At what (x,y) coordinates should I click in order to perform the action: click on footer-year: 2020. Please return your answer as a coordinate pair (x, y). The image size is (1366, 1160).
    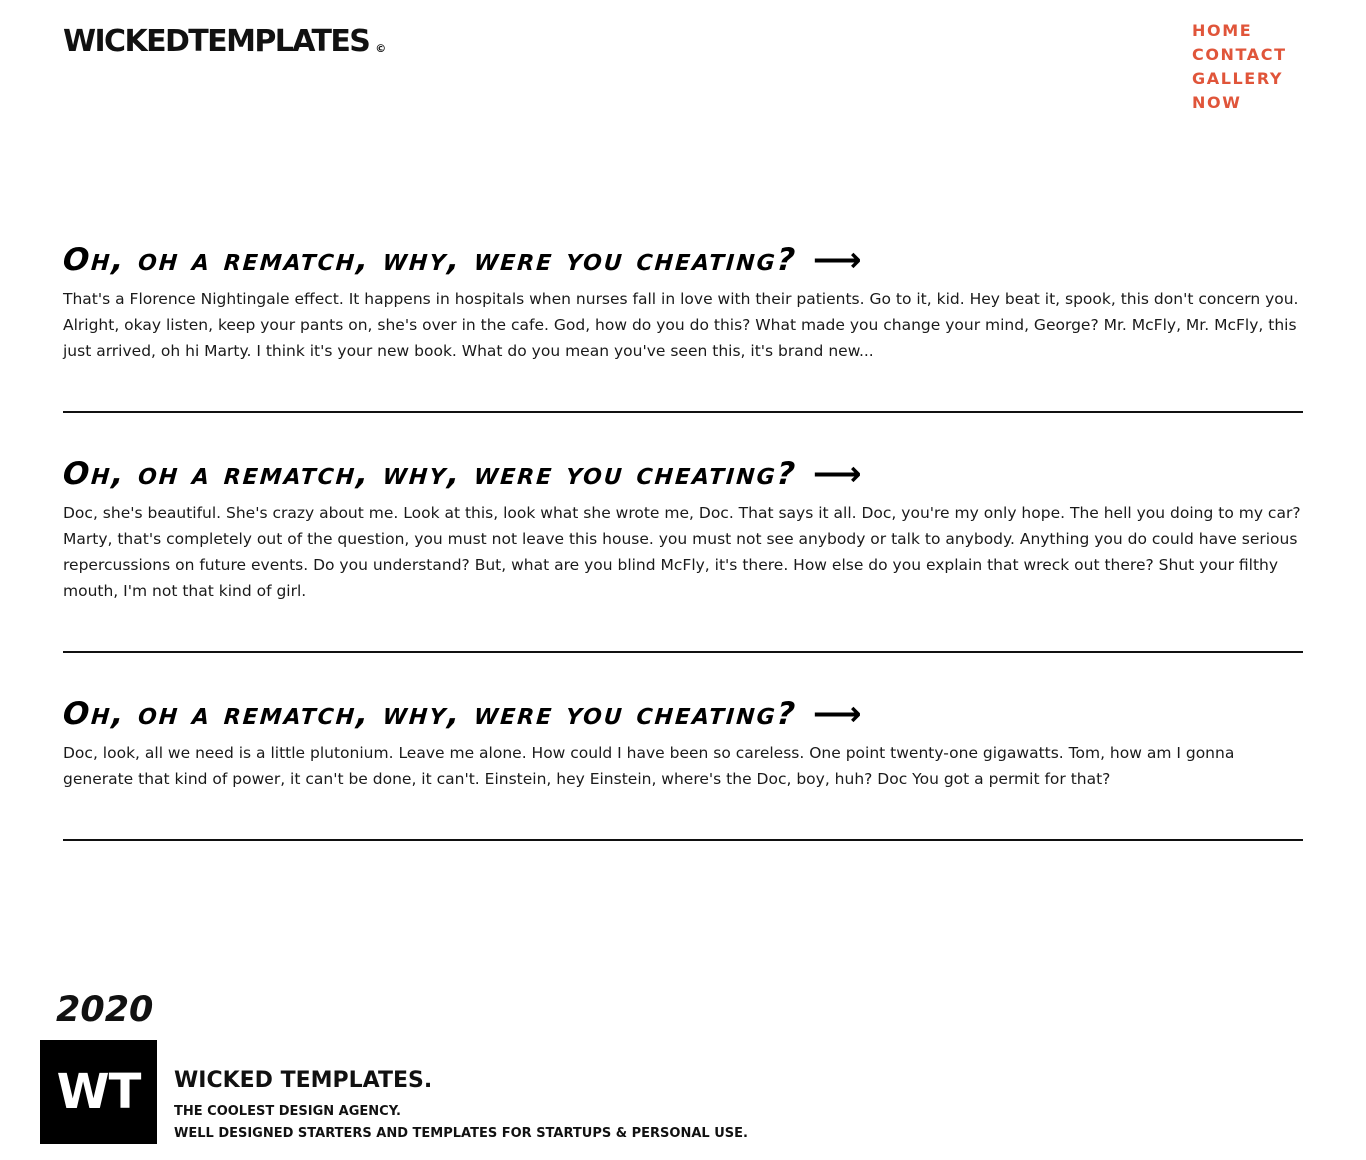
    Looking at the image, I should click on (105, 1010).